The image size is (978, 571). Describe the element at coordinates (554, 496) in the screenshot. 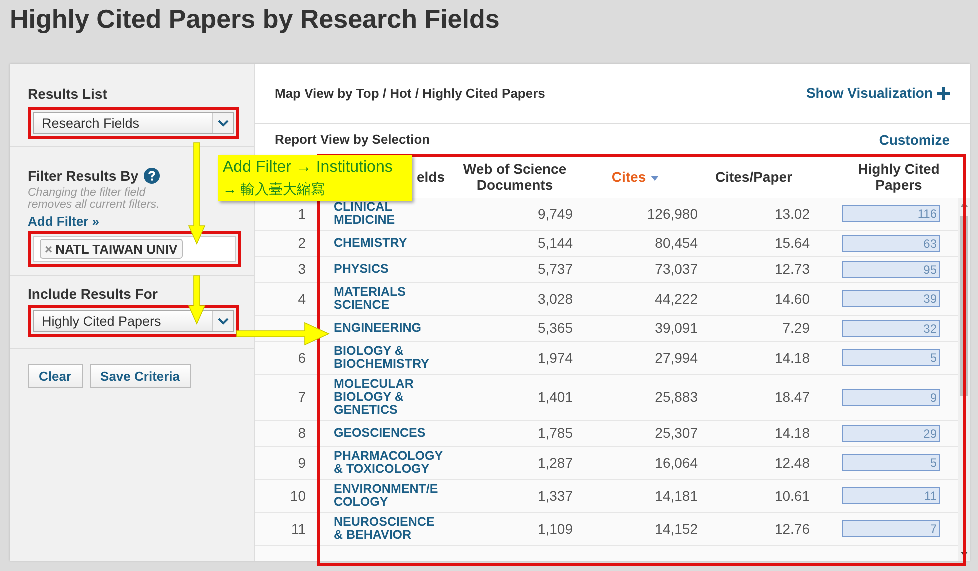

I see `table-cell-text: 1,337` at that location.